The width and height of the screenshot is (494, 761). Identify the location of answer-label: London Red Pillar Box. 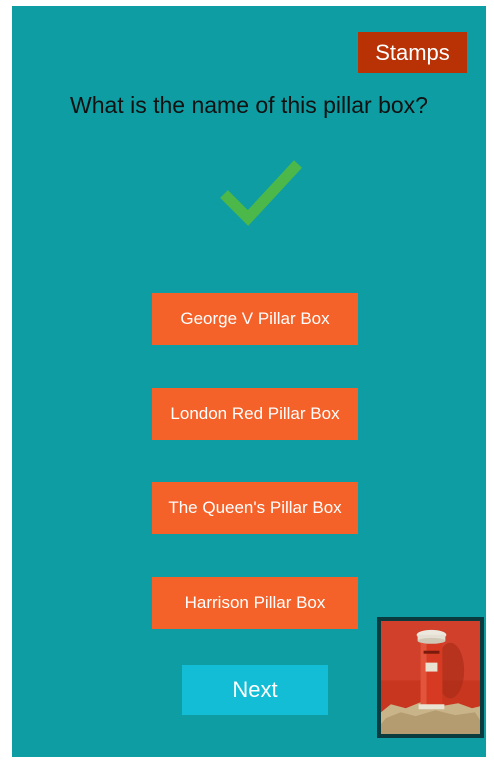
(255, 413).